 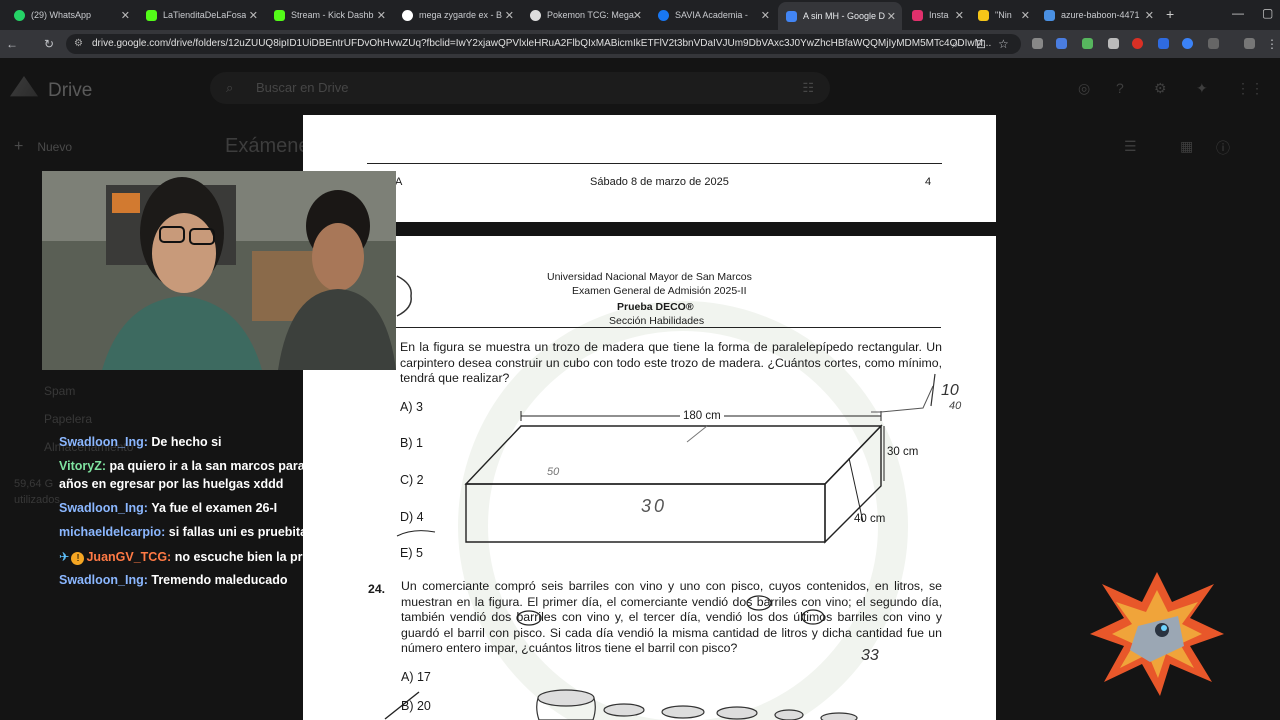 I want to click on google-icon, so click(x=407, y=15).